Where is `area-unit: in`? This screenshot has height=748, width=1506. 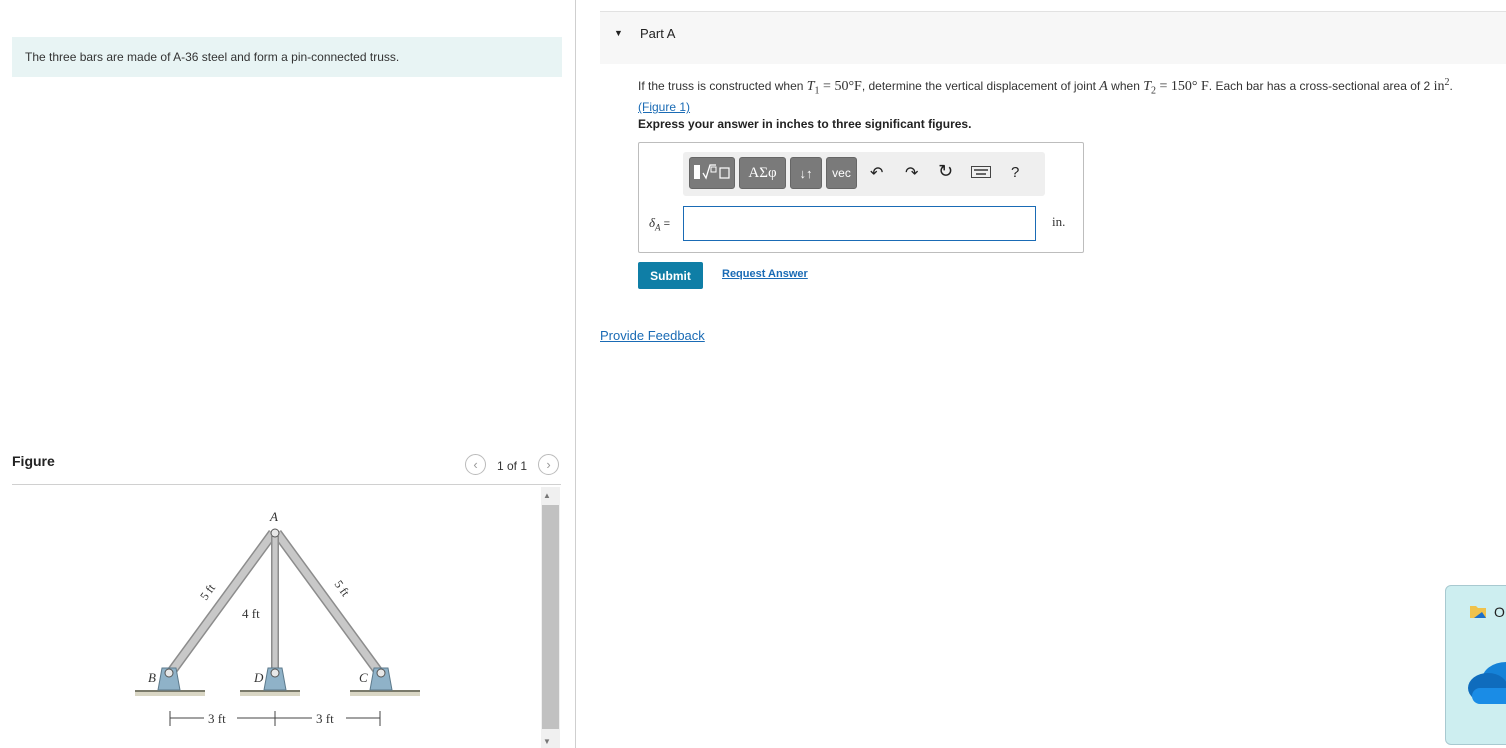
area-unit: in is located at coordinates (1439, 86).